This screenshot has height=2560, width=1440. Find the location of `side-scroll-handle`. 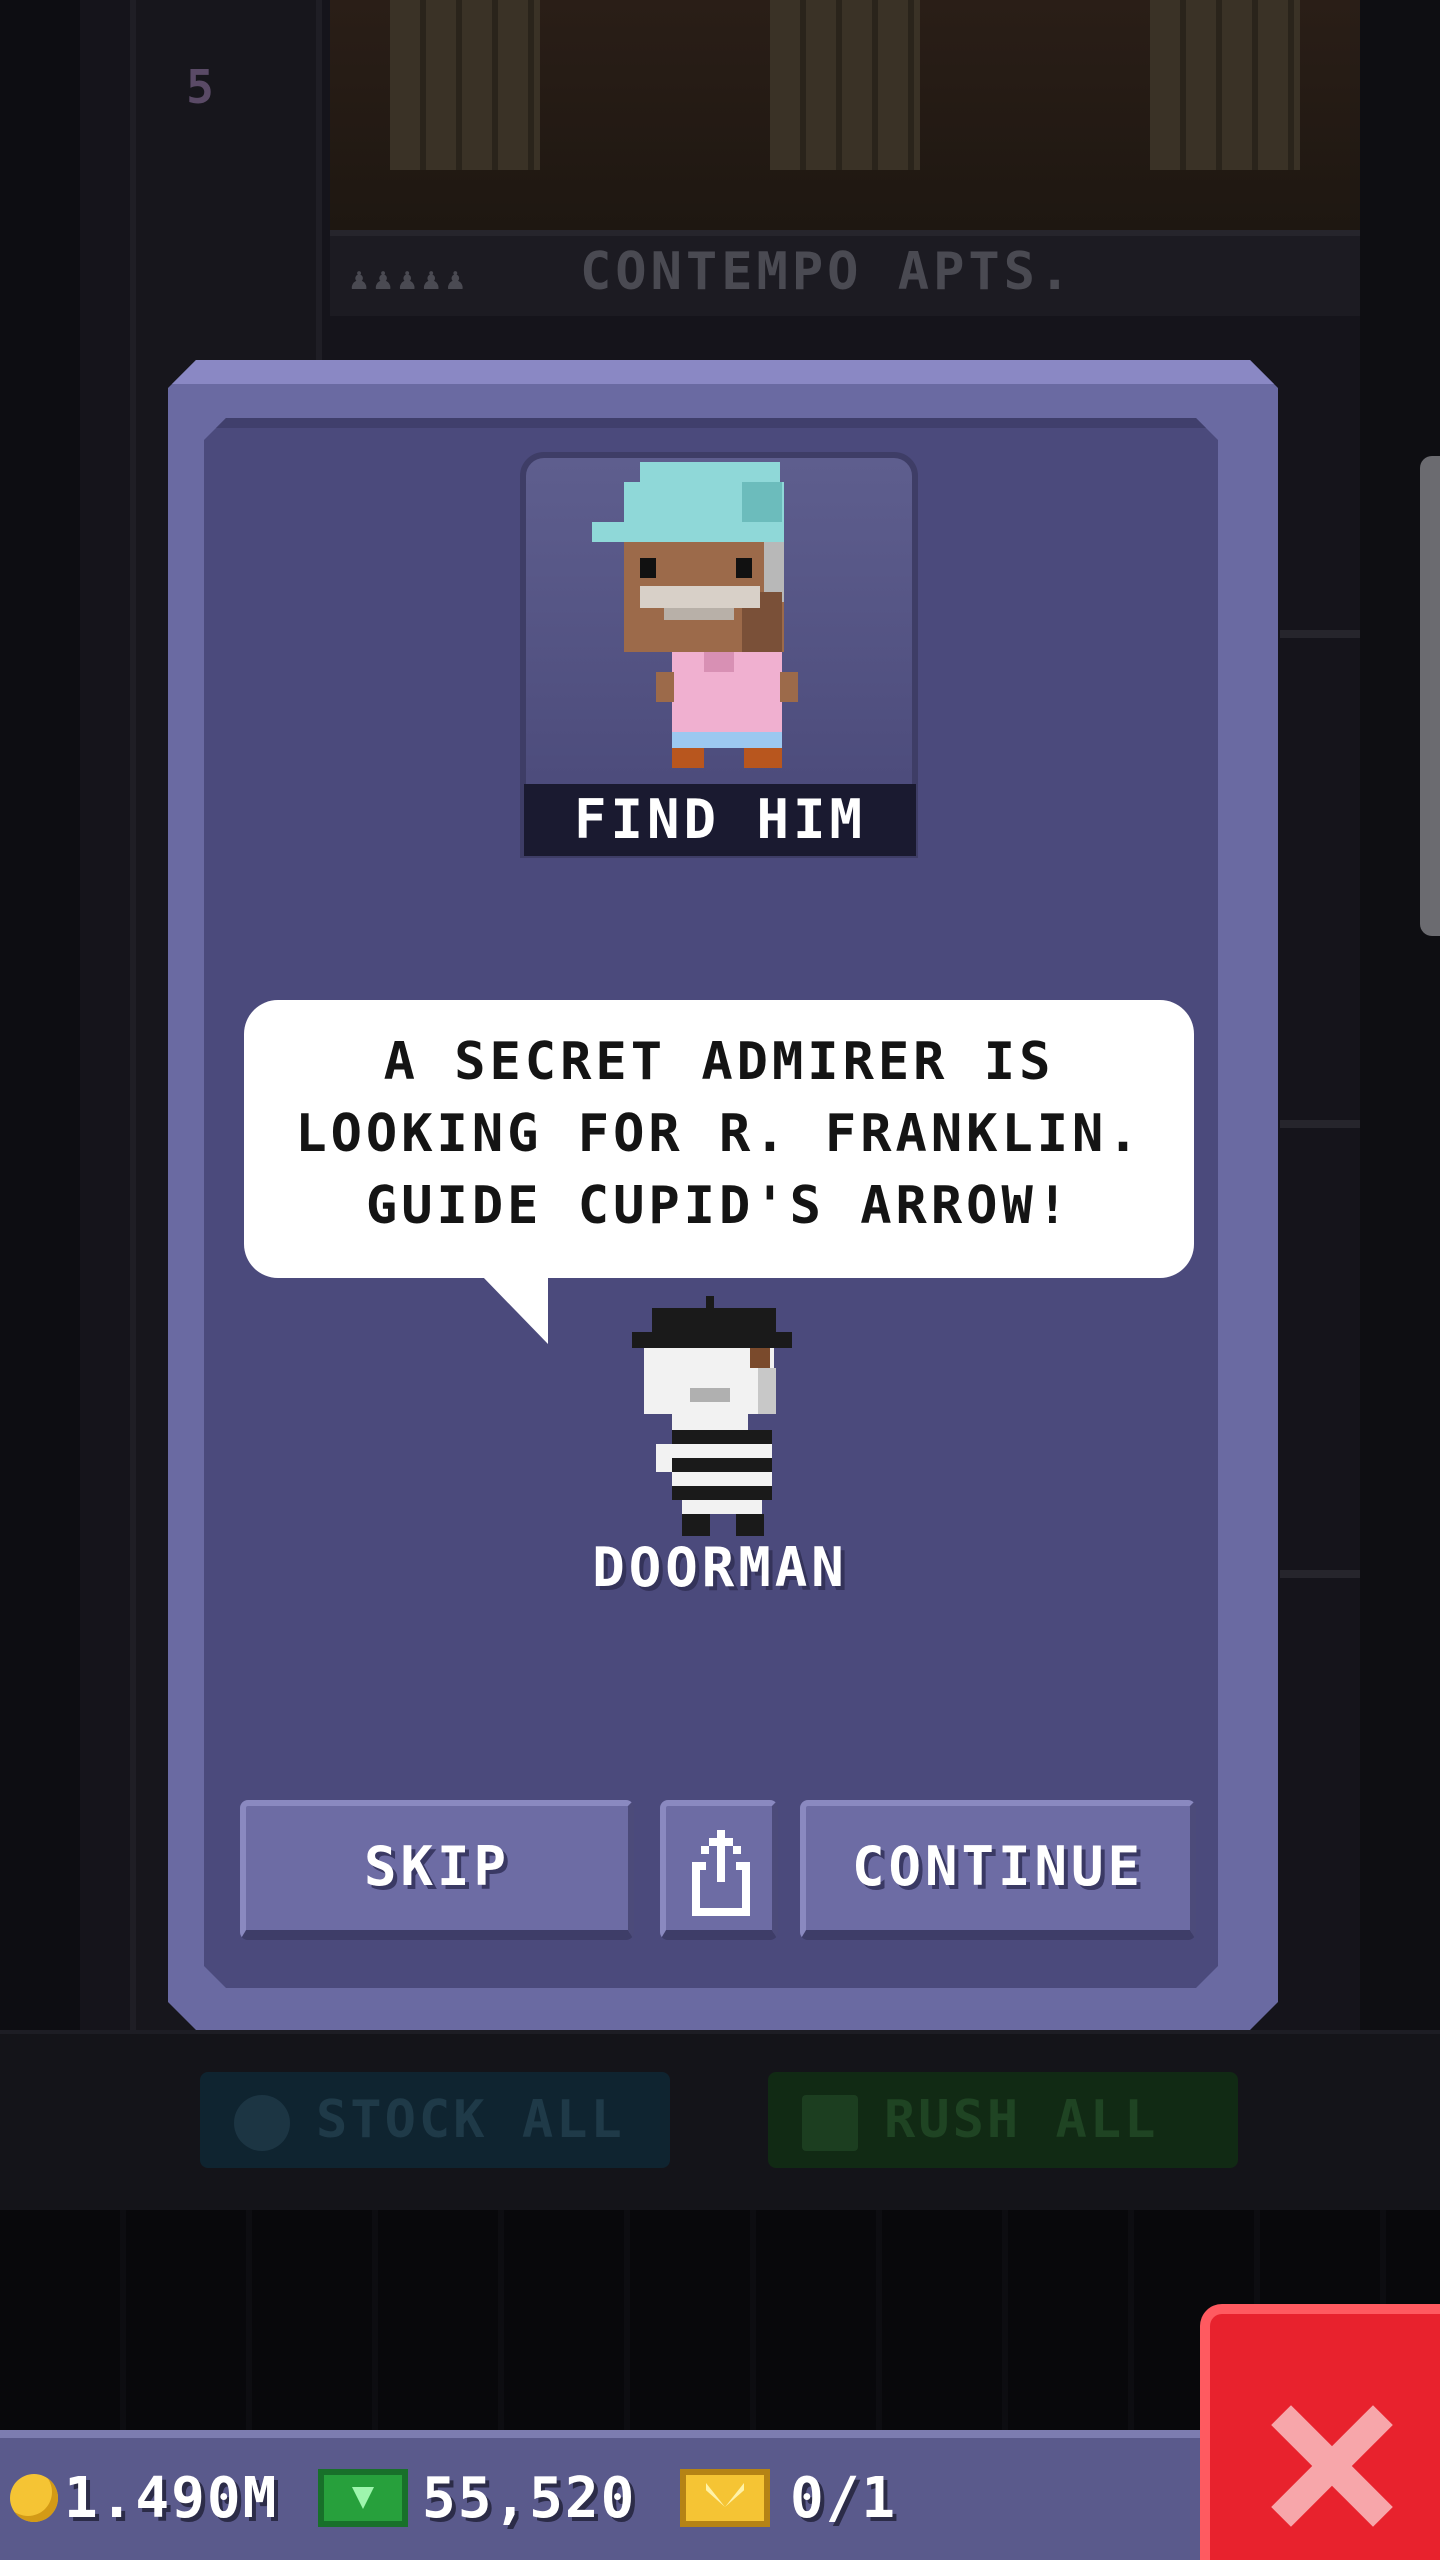

side-scroll-handle is located at coordinates (1430, 696).